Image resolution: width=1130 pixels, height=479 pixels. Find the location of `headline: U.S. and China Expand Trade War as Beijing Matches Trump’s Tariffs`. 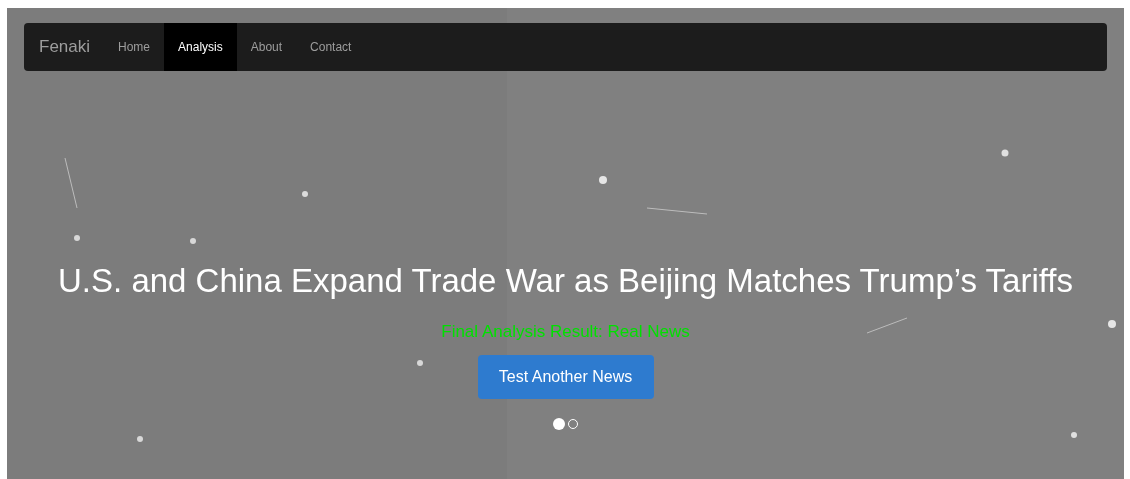

headline: U.S. and China Expand Trade War as Beijing Matches Trump’s Tariffs is located at coordinates (565, 281).